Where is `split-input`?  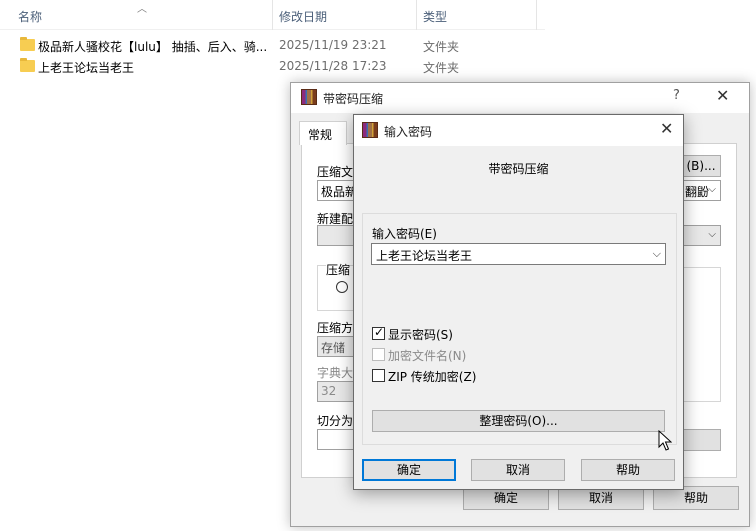
split-input is located at coordinates (337, 439).